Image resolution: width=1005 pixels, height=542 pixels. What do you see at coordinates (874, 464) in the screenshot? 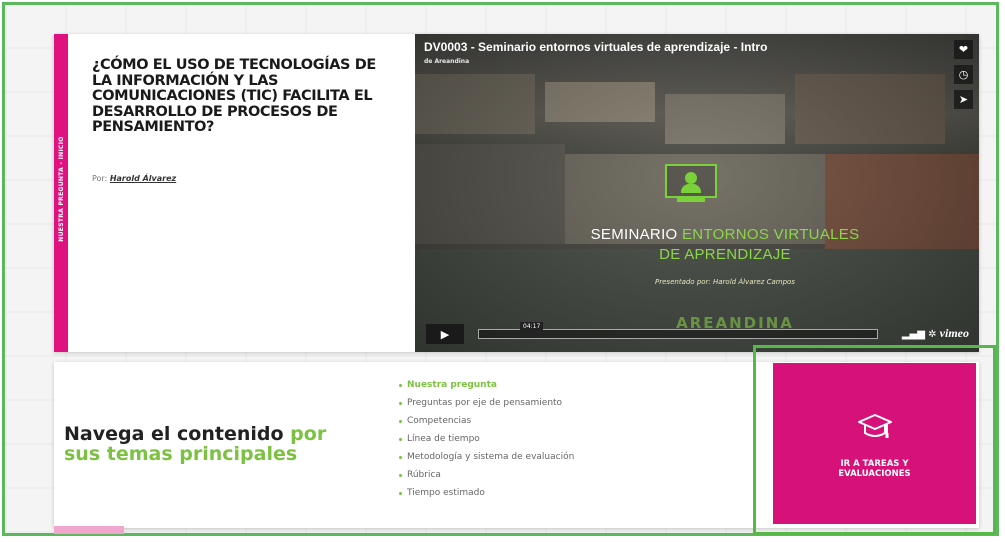
I see `cta-line1: IR A TAREAS Y` at bounding box center [874, 464].